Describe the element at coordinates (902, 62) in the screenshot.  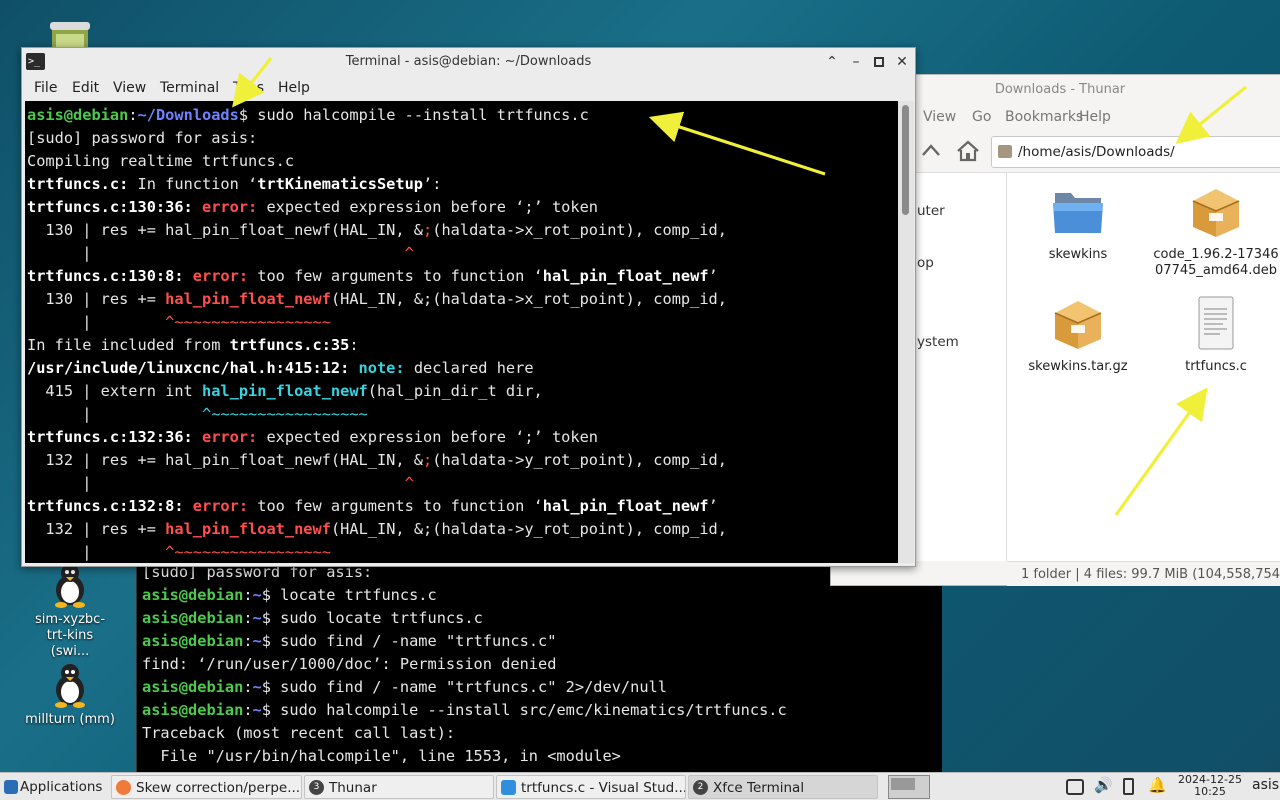
I see `close-button: ✕` at that location.